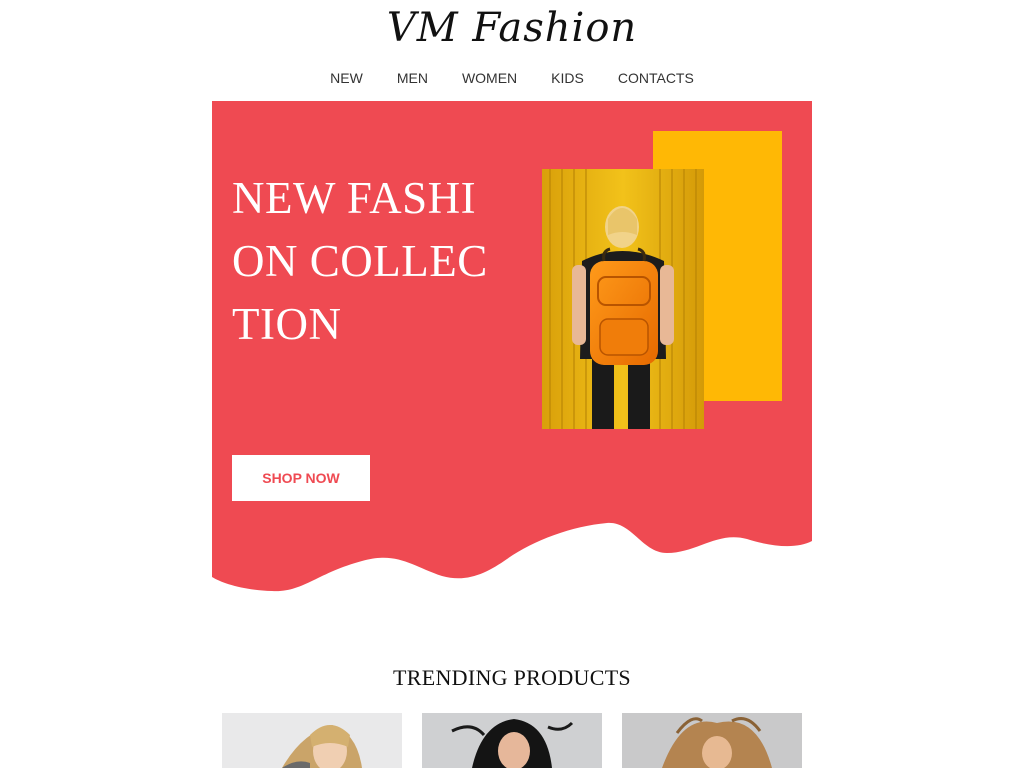  I want to click on woman-with-flowing-hair-photo, so click(712, 740).